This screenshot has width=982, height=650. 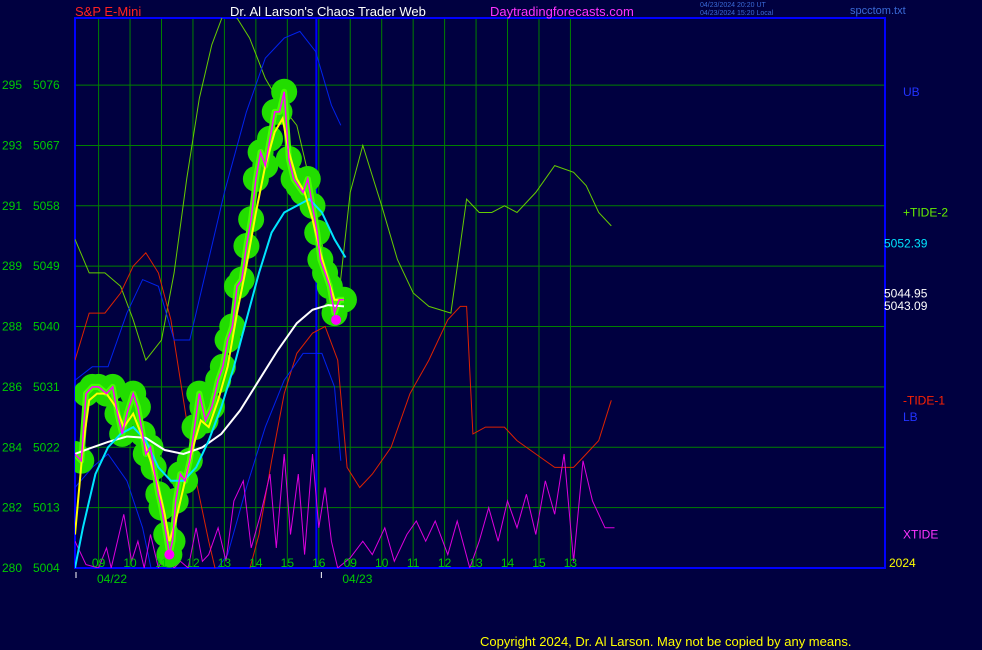 What do you see at coordinates (46, 568) in the screenshot?
I see `y-tick-label-right: 5004` at bounding box center [46, 568].